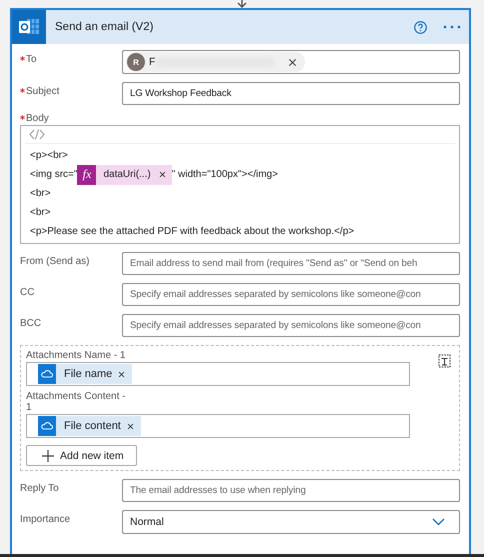  I want to click on field-label: To, so click(31, 59).